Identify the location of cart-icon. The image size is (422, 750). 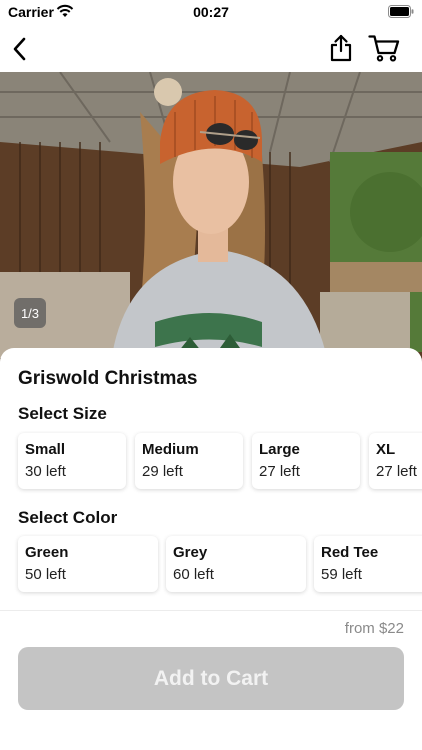
(384, 48).